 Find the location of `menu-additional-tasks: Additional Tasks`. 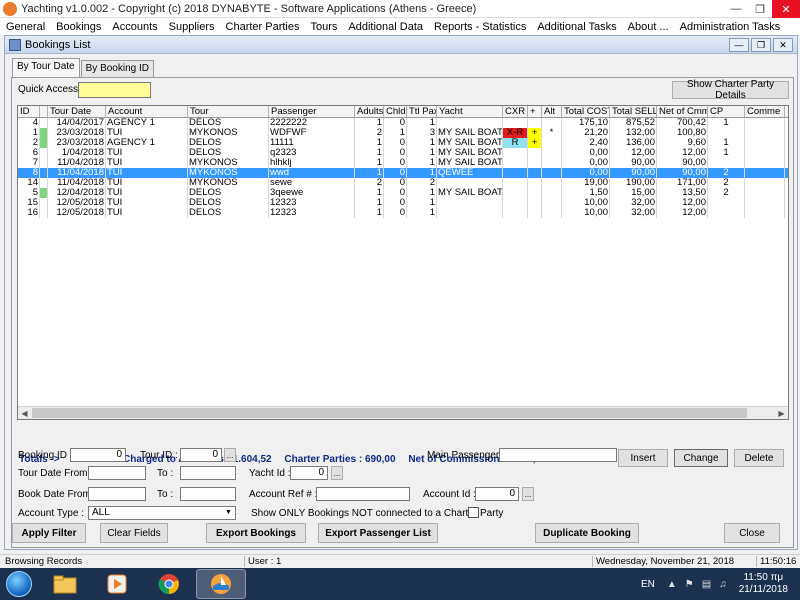

menu-additional-tasks: Additional Tasks is located at coordinates (576, 27).